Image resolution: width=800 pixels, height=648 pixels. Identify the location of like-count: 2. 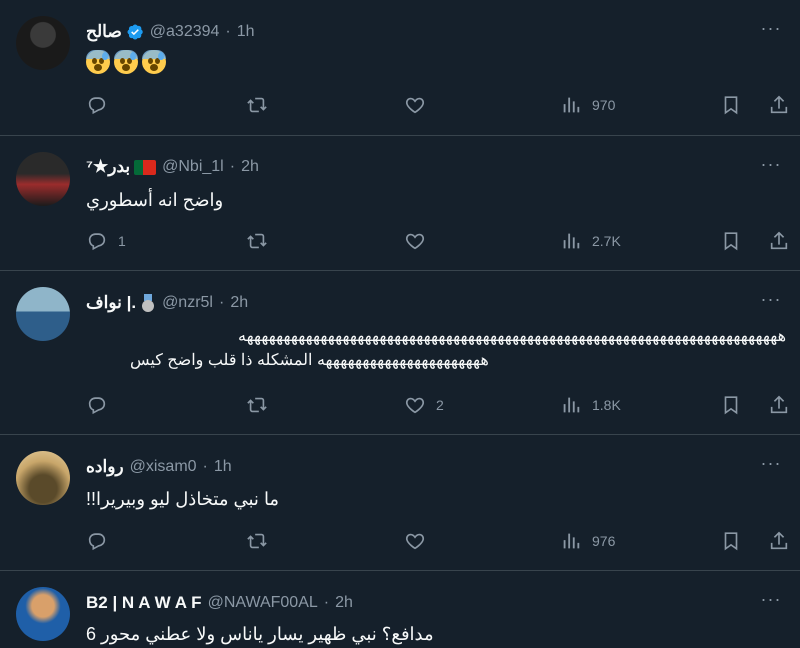
(440, 405).